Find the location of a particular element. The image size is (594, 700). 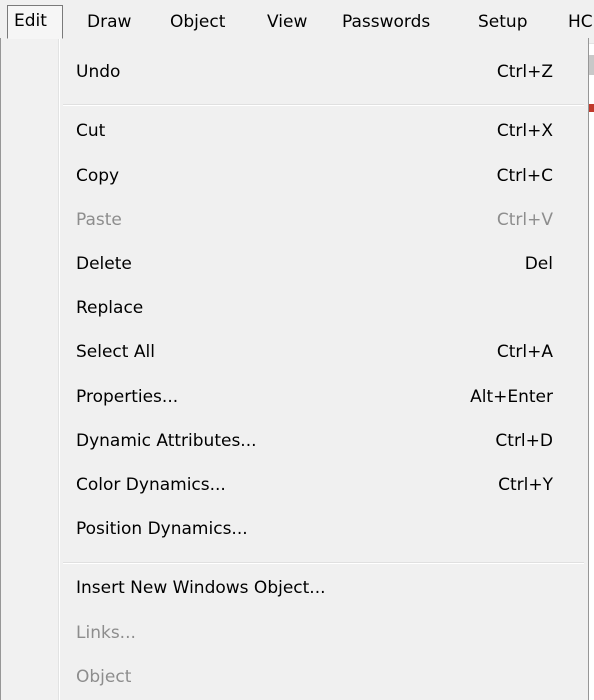

menu-item-shortcut: Ctrl+Y is located at coordinates (525, 485).